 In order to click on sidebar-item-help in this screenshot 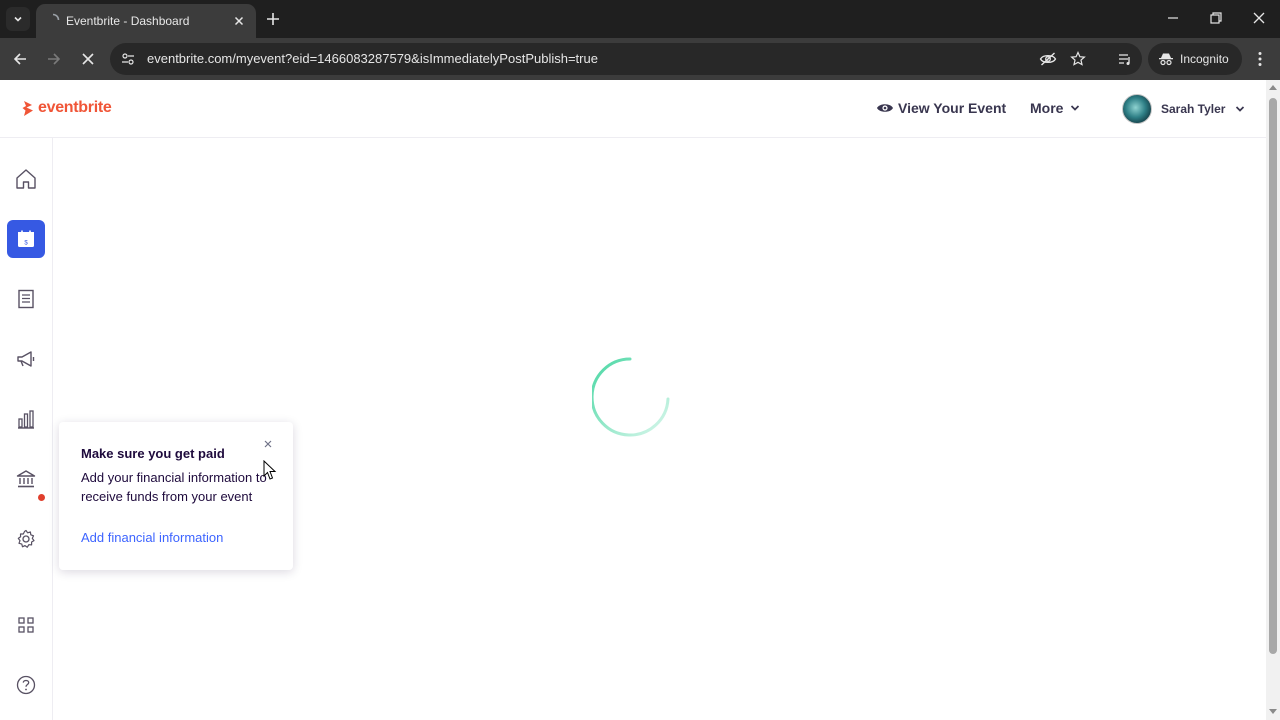, I will do `click(26, 685)`.